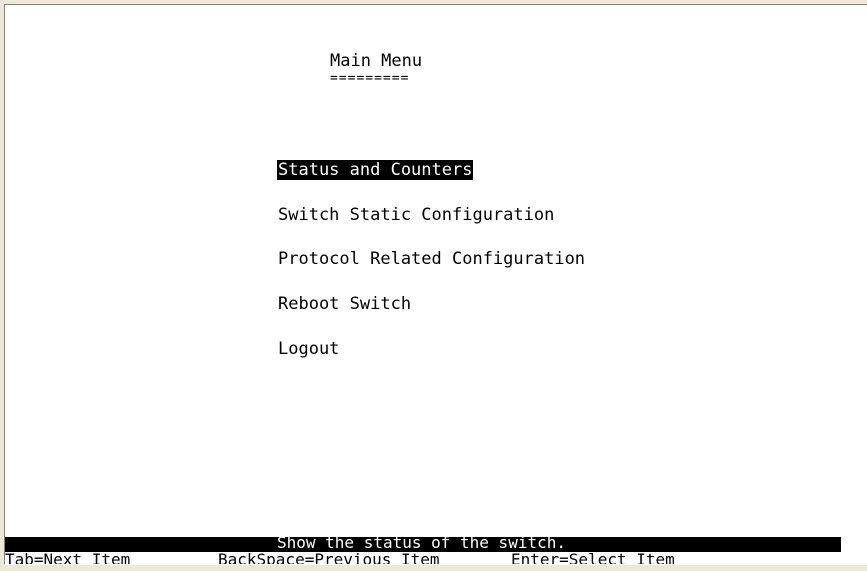 The image size is (867, 571). Describe the element at coordinates (375, 170) in the screenshot. I see `menu-item-status-and-counters: Status and Counters` at that location.